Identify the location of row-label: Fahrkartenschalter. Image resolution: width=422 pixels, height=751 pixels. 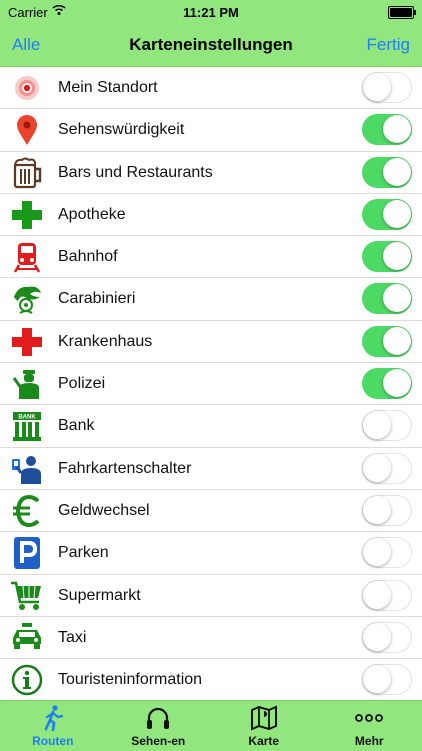
(124, 469).